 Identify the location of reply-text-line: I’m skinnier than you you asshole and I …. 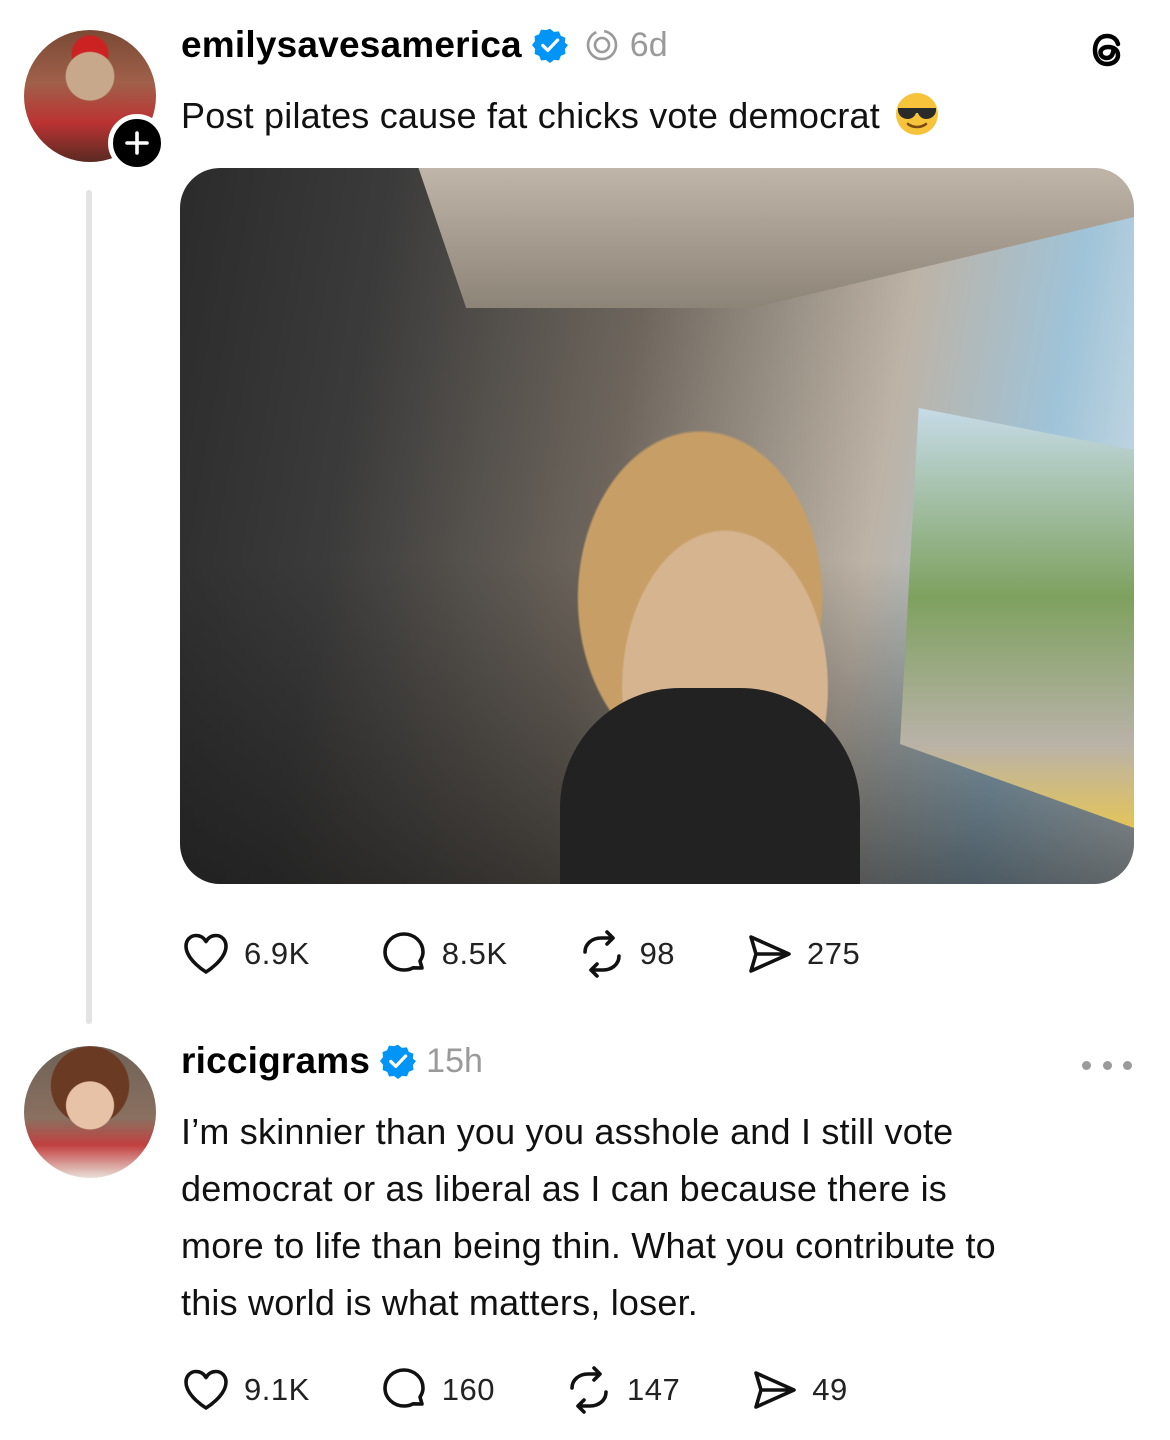
(567, 1131).